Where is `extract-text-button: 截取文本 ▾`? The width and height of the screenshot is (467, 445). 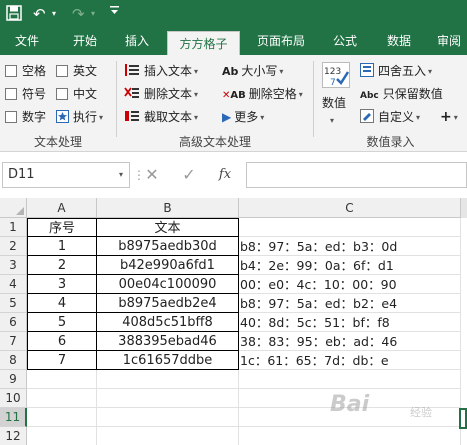 extract-text-button: 截取文本 ▾ is located at coordinates (161, 117).